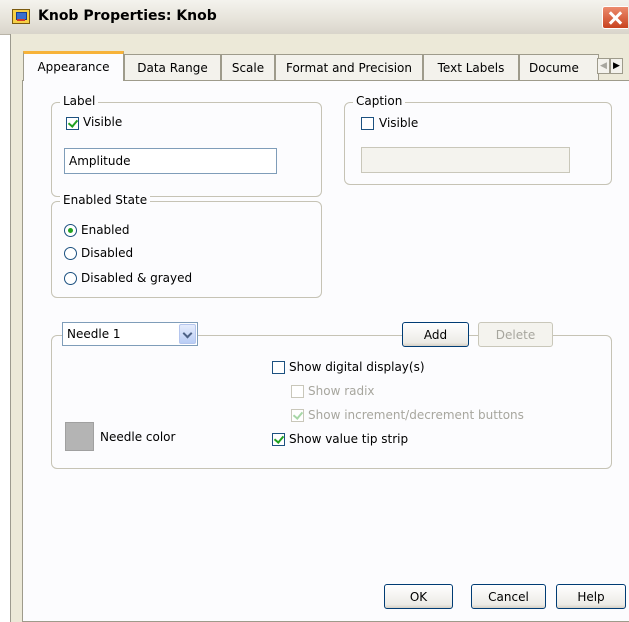 The image size is (629, 622). I want to click on tab-text-labels: Text Labels, so click(471, 67).